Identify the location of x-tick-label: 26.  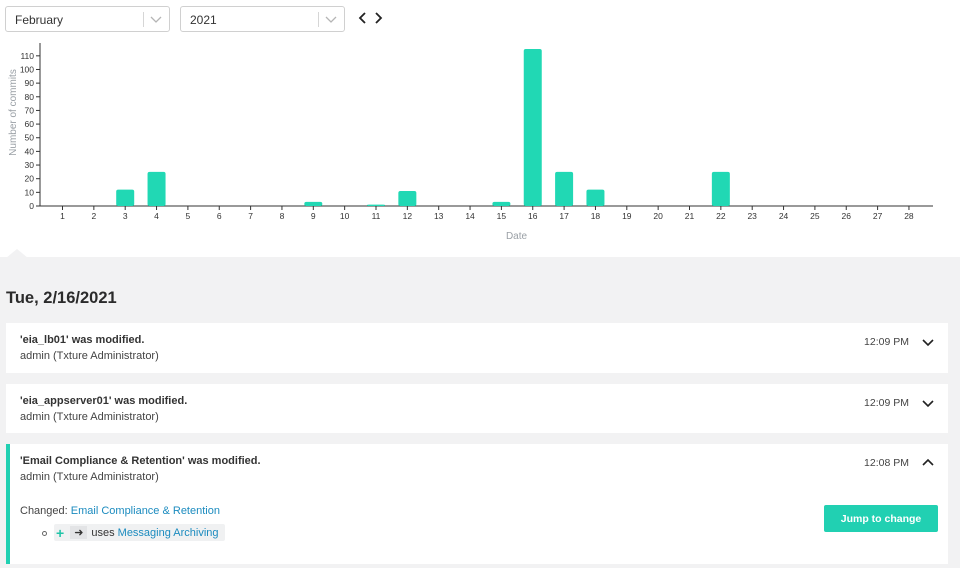
(847, 216).